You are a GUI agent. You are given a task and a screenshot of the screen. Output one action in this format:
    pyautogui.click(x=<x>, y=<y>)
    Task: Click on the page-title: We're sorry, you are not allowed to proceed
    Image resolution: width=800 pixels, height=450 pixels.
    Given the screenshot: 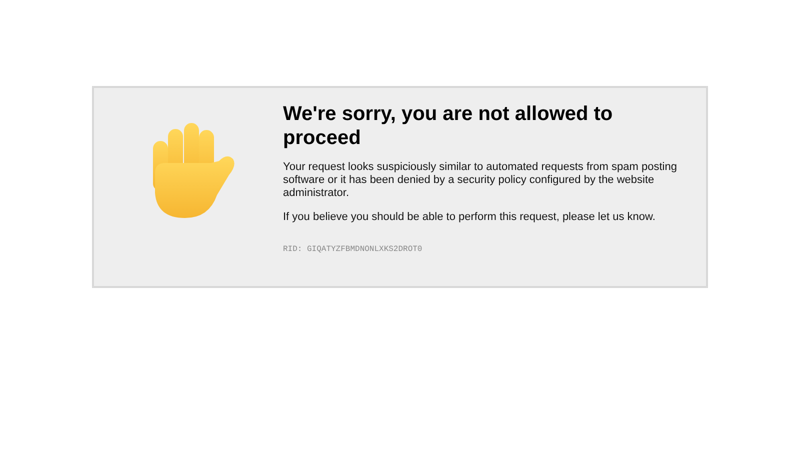 What is the action you would take?
    pyautogui.click(x=448, y=126)
    